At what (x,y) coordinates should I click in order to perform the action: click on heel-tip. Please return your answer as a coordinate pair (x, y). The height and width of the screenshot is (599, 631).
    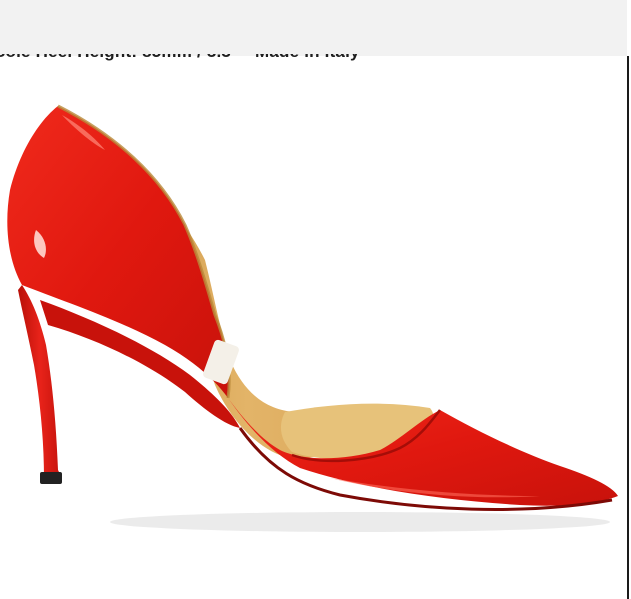
    Looking at the image, I should click on (51, 478).